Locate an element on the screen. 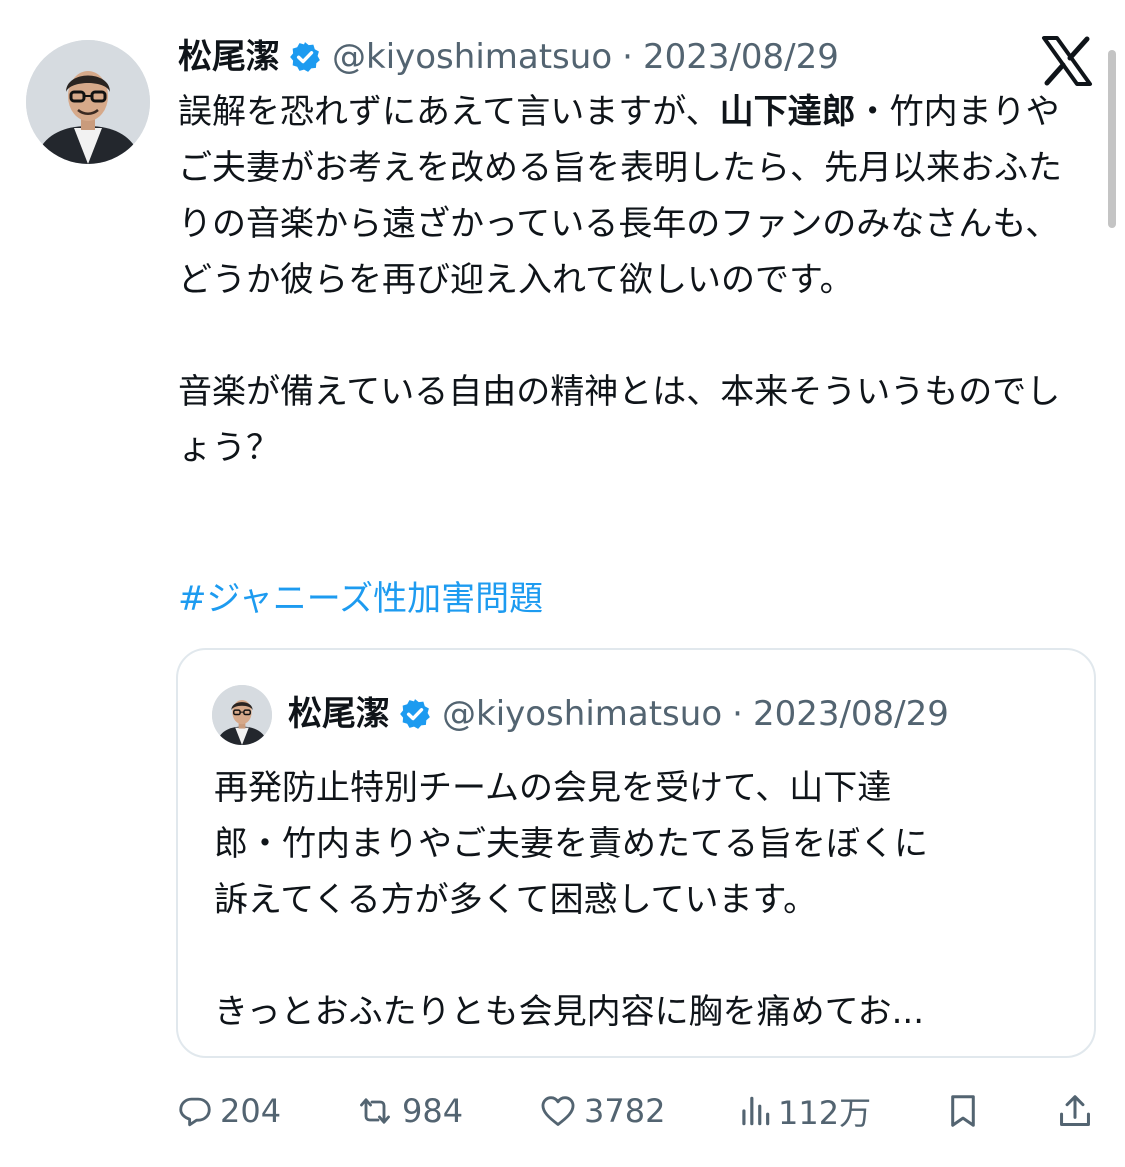  quoted-tweet-date: 2023/08/29 is located at coordinates (850, 714).